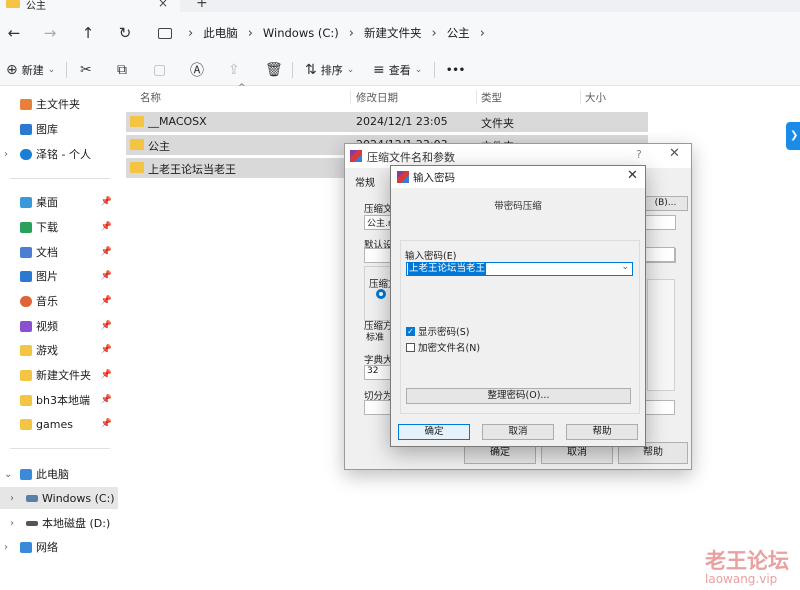 Image resolution: width=800 pixels, height=590 pixels. I want to click on help-button: 帮助, so click(602, 432).